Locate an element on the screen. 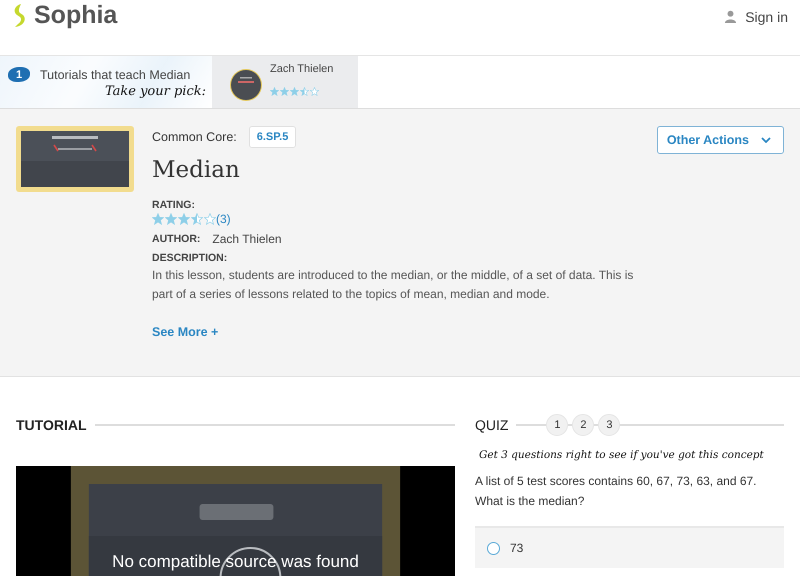  player-error-message: No compatible source was found is located at coordinates (235, 562).